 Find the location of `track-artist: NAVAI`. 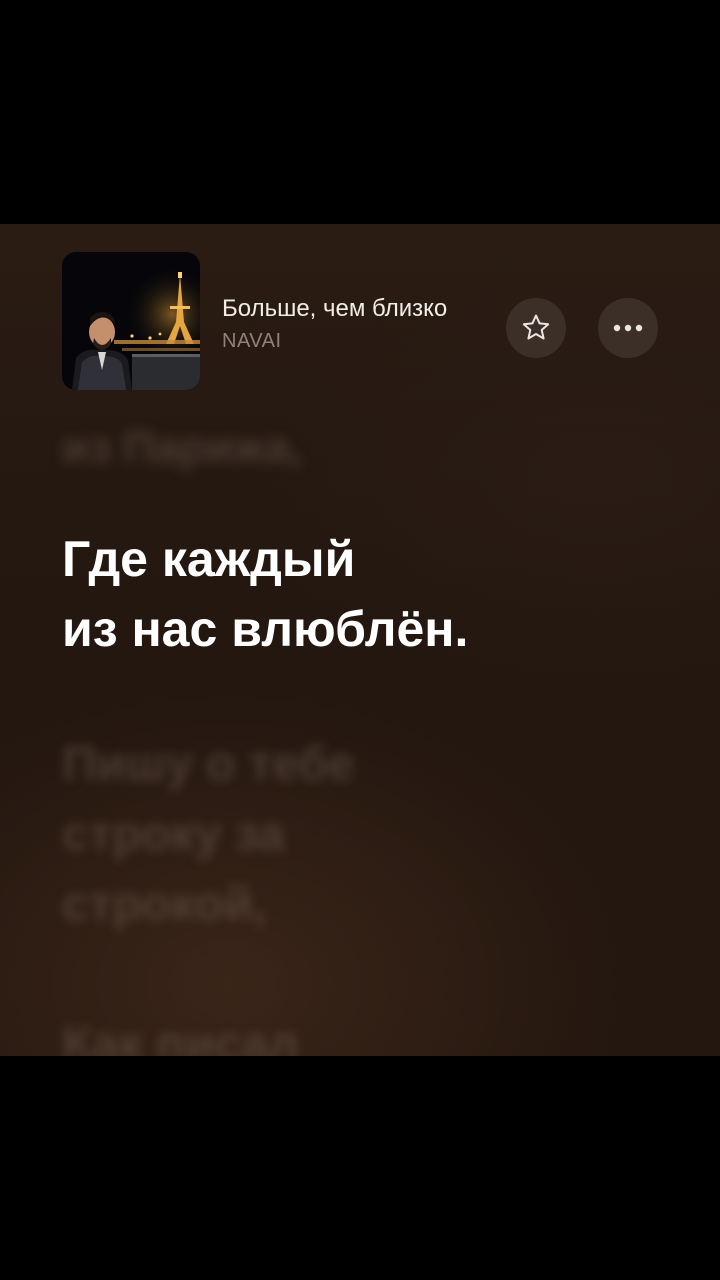

track-artist: NAVAI is located at coordinates (252, 341).